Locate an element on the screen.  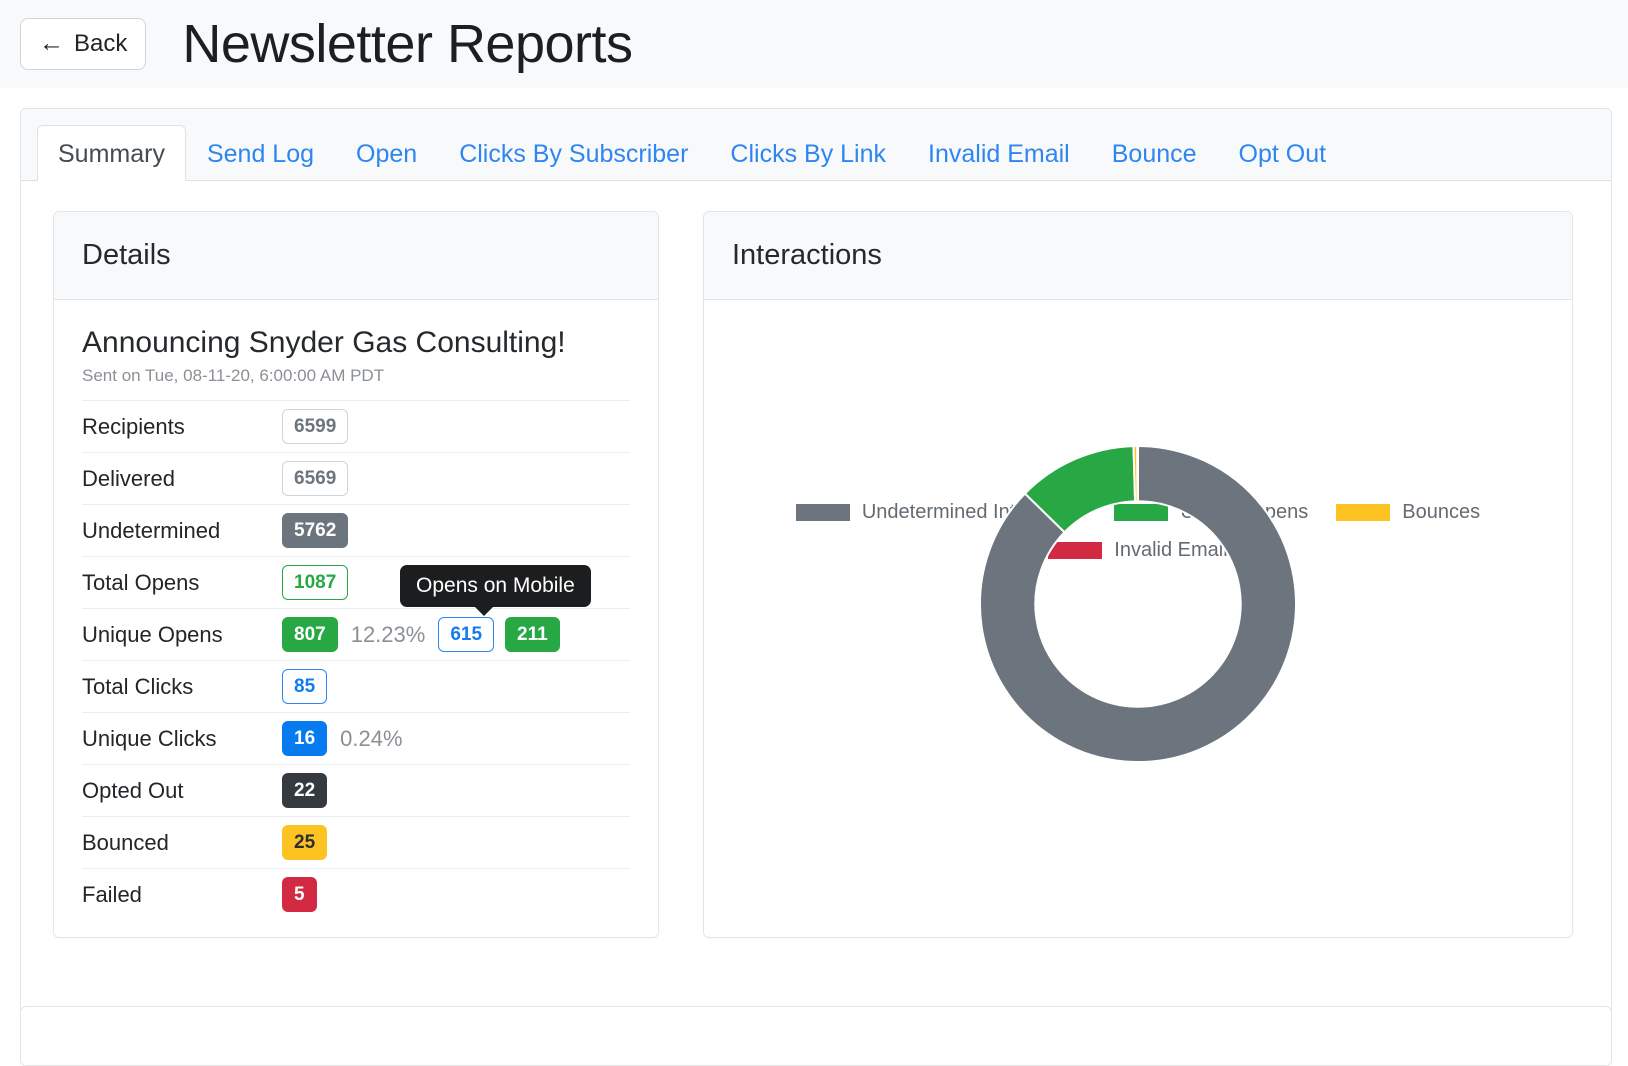
metric-label: Total Clicks is located at coordinates (138, 686).